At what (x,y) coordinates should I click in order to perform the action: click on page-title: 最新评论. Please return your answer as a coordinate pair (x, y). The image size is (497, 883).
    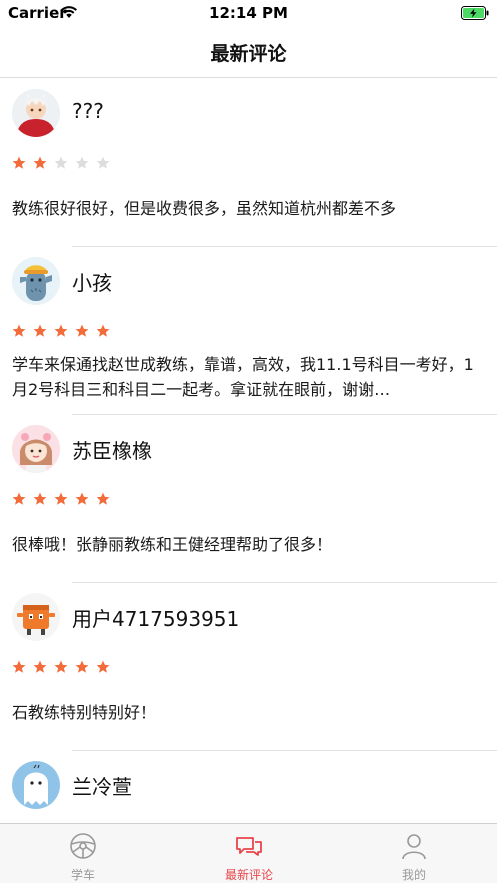
    Looking at the image, I should click on (248, 54).